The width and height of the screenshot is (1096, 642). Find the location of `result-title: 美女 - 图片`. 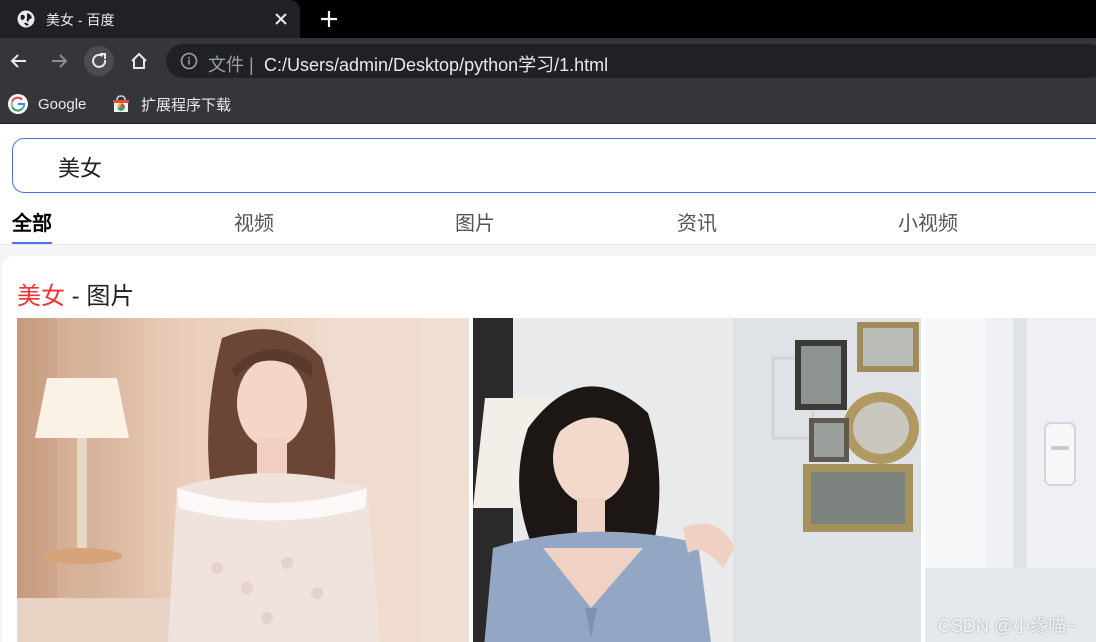

result-title: 美女 - 图片 is located at coordinates (75, 293).